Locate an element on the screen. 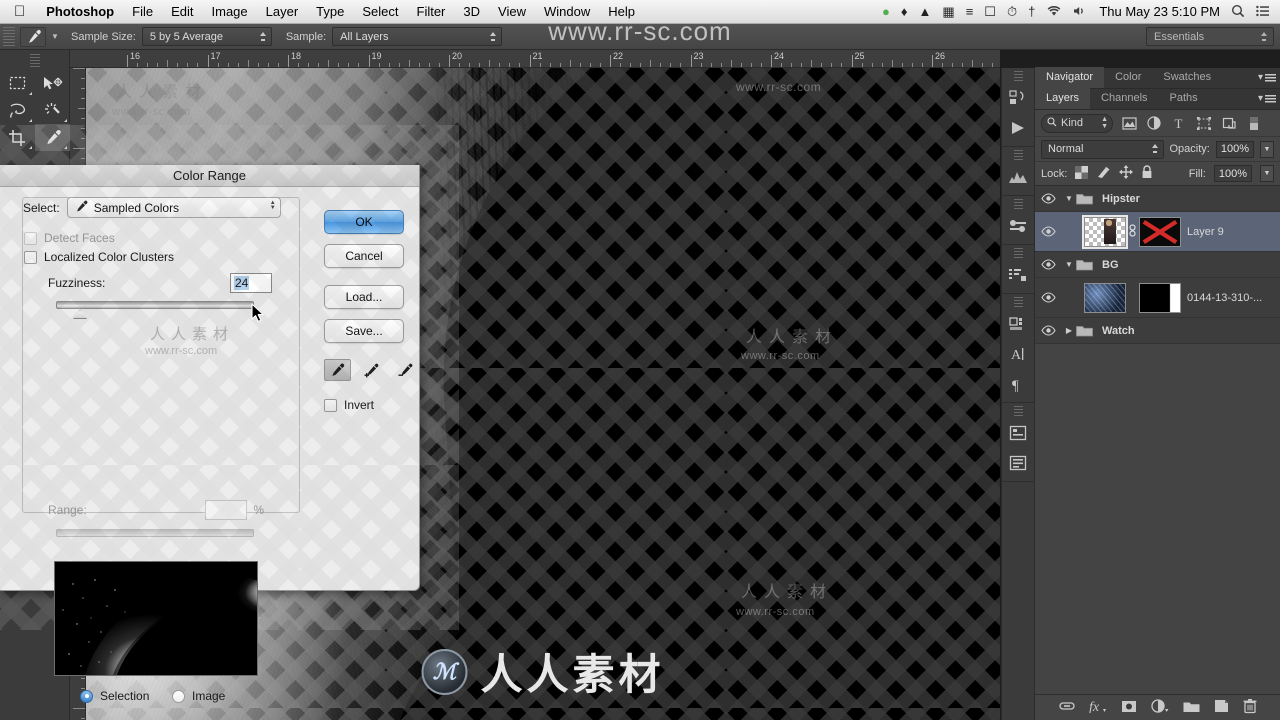 The height and width of the screenshot is (720, 1280). text-expander-icon: ≡ is located at coordinates (970, 11).